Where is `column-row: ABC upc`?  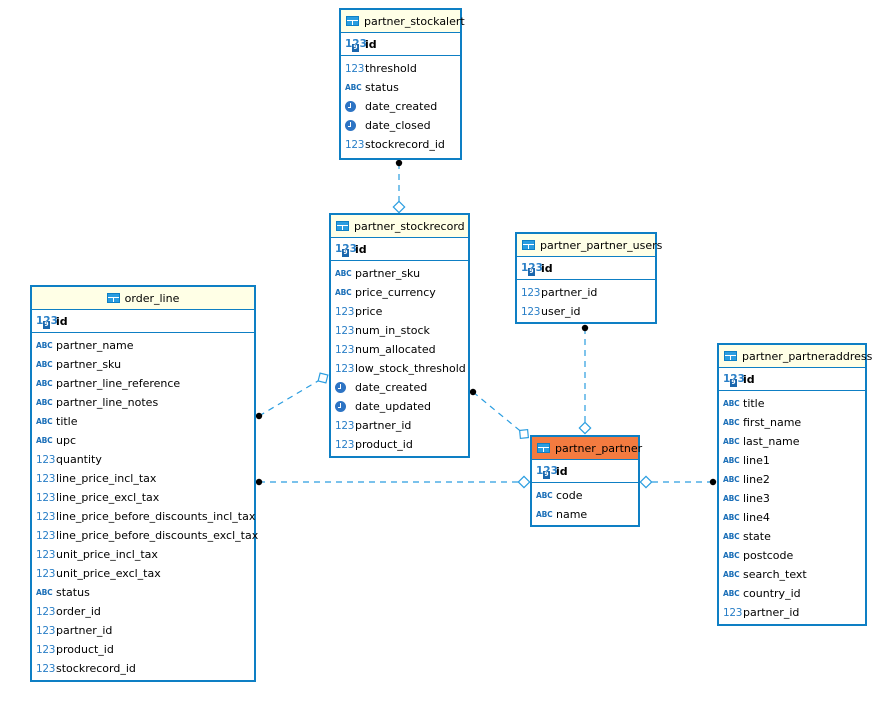 column-row: ABC upc is located at coordinates (143, 440).